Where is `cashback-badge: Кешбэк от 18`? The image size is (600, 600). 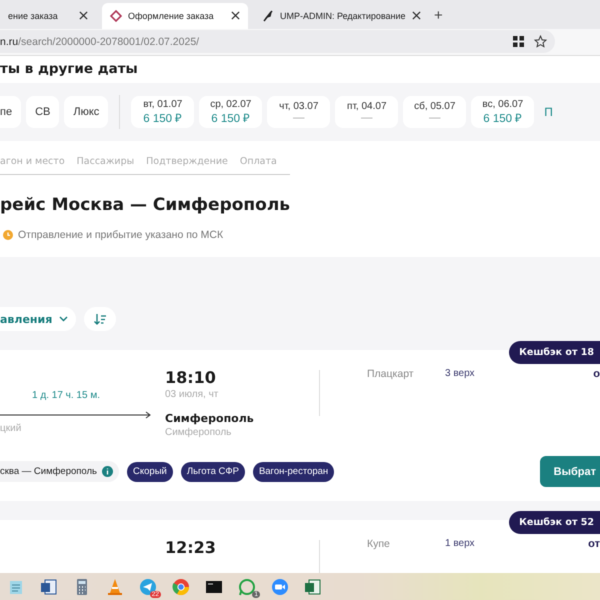 cashback-badge: Кешбэк от 18 is located at coordinates (554, 352).